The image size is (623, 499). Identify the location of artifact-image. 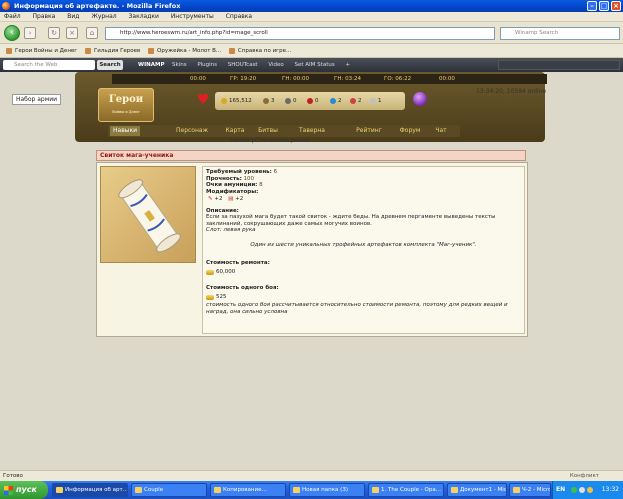
(148, 214).